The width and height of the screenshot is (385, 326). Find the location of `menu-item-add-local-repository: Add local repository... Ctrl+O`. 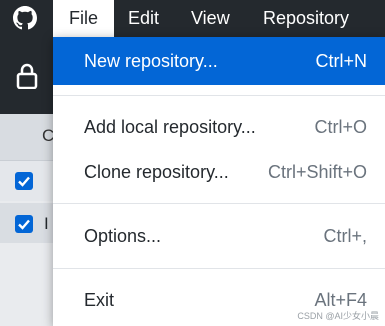

menu-item-add-local-repository: Add local repository... Ctrl+O is located at coordinates (219, 127).